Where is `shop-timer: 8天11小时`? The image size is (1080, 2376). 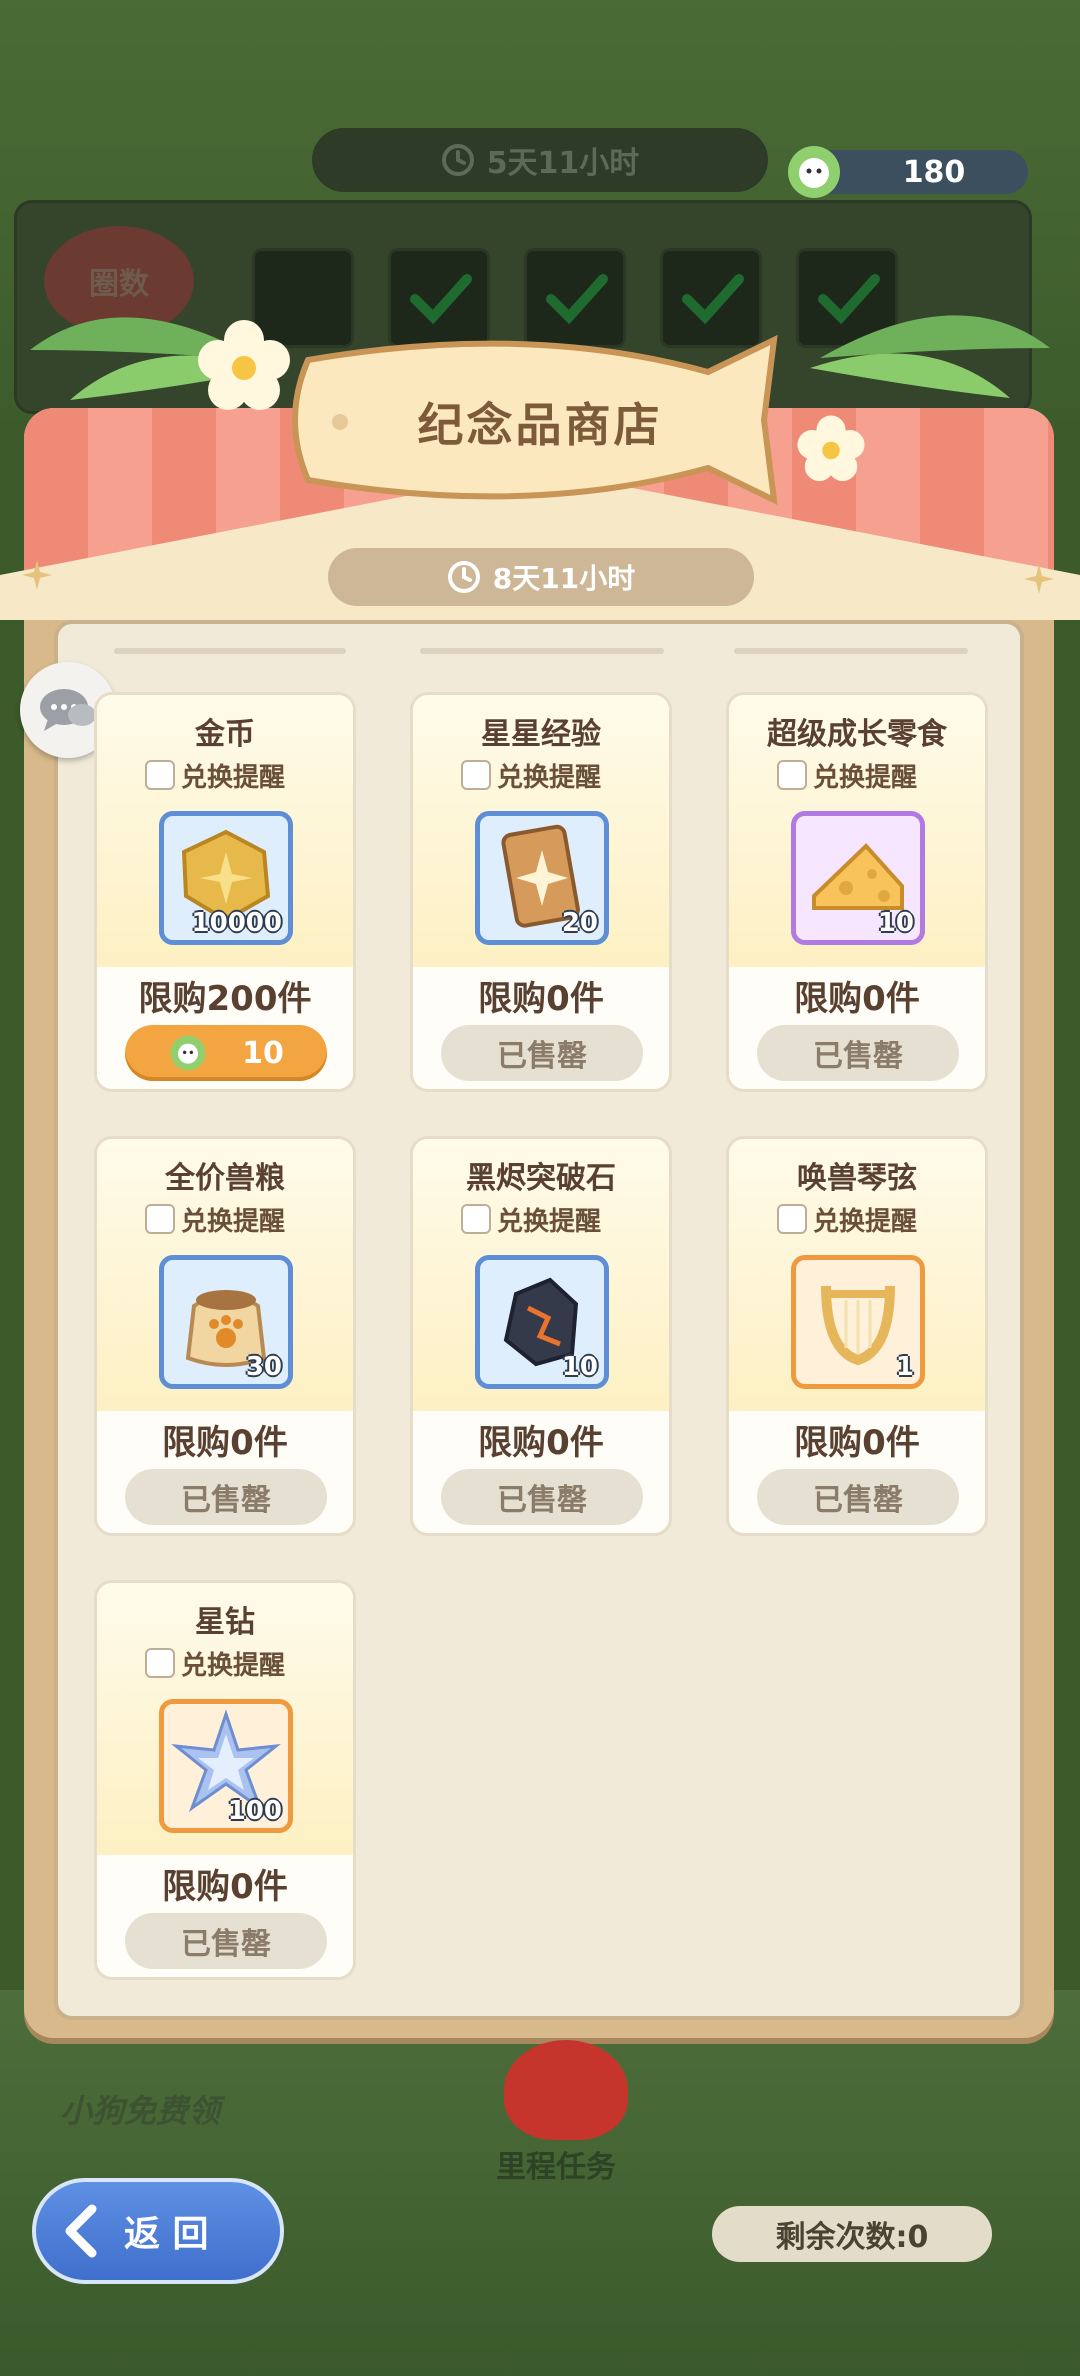 shop-timer: 8天11小时 is located at coordinates (541, 577).